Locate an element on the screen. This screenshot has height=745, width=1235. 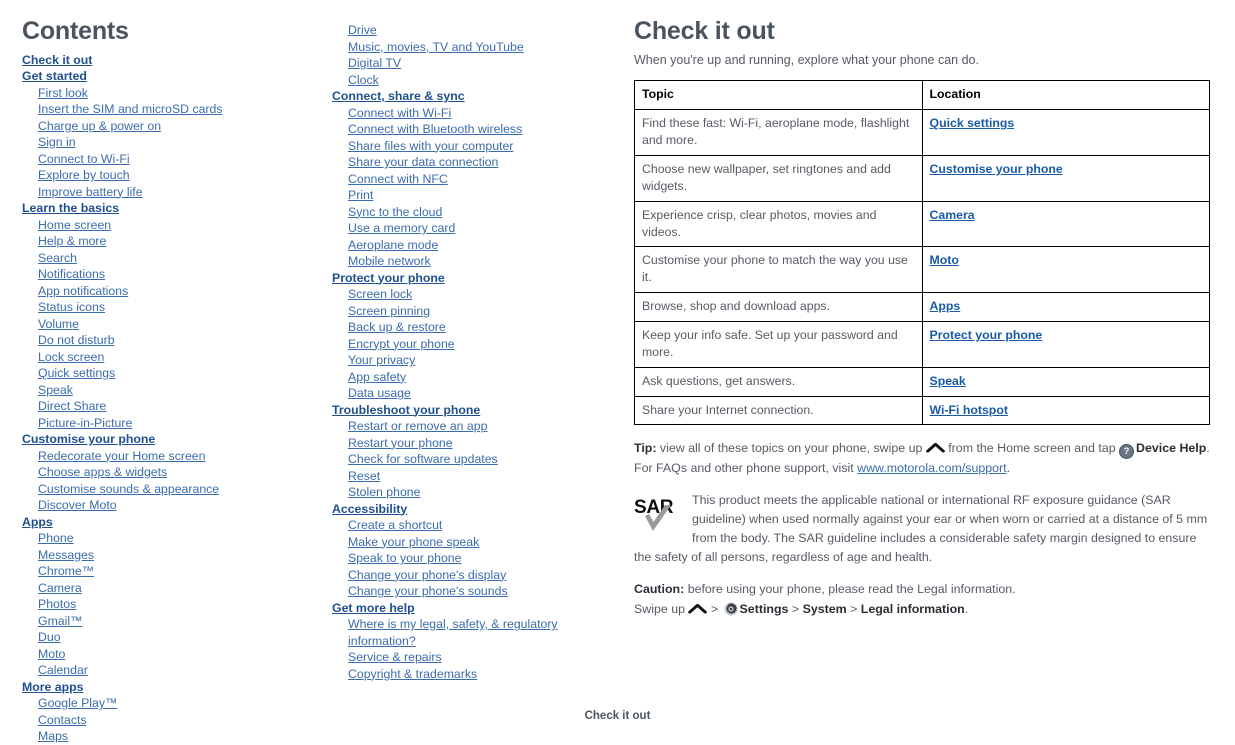
toc-link: Use a memory card is located at coordinates (401, 228).